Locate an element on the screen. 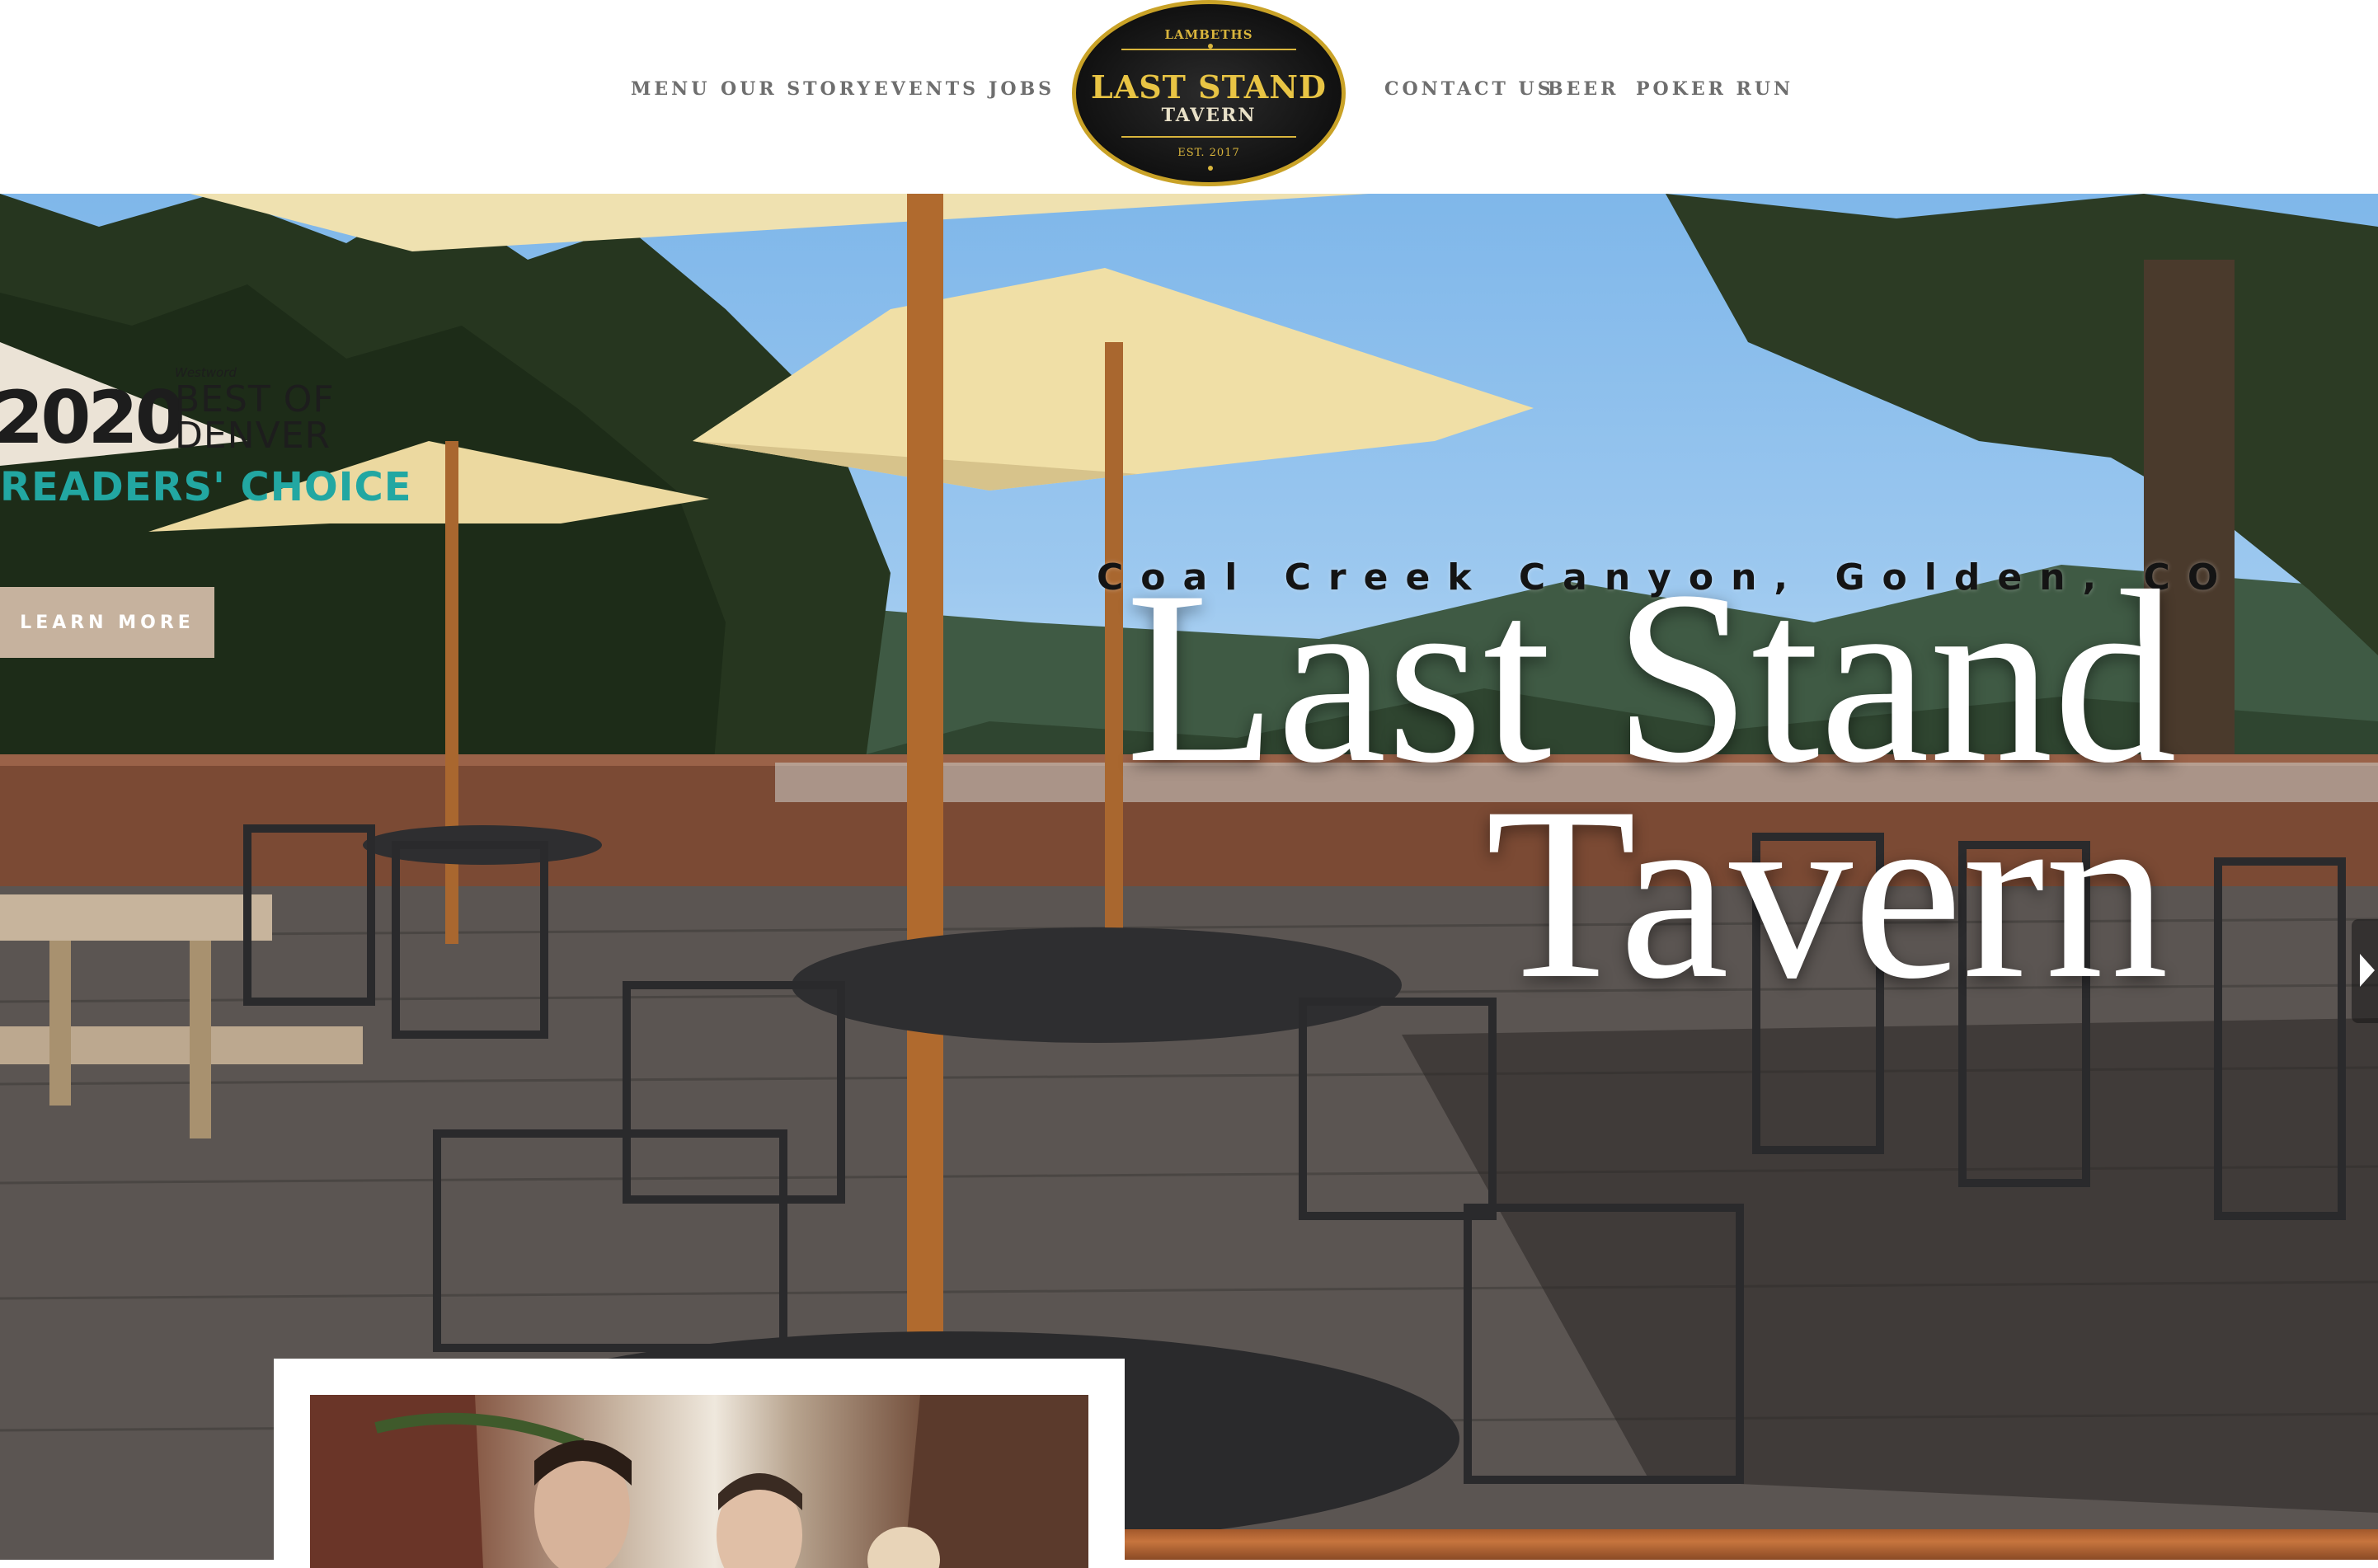 The height and width of the screenshot is (1568, 2378). nav-beer: BEER is located at coordinates (1583, 89).